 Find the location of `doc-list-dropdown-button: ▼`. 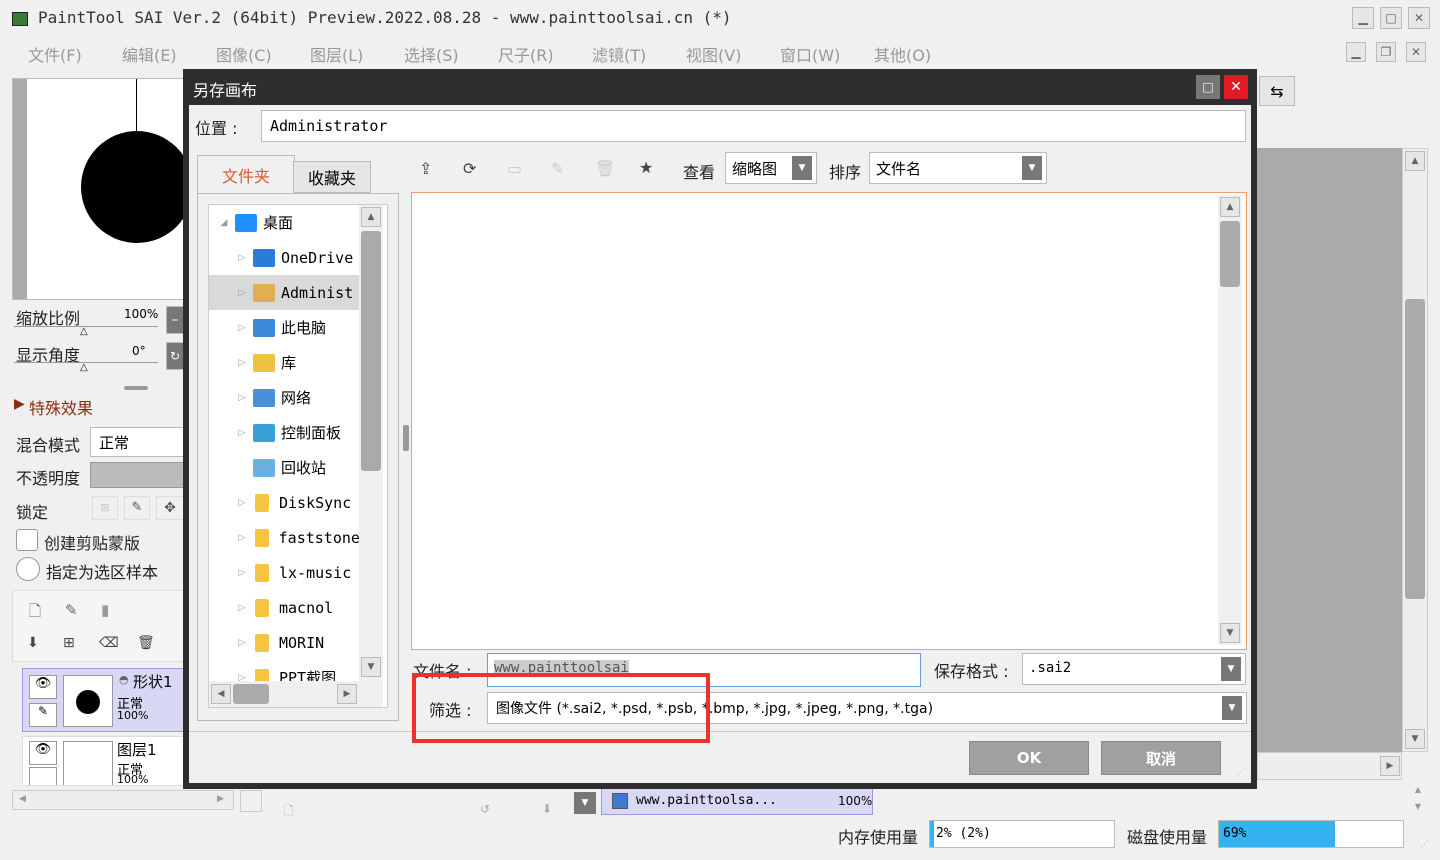

doc-list-dropdown-button: ▼ is located at coordinates (585, 803).